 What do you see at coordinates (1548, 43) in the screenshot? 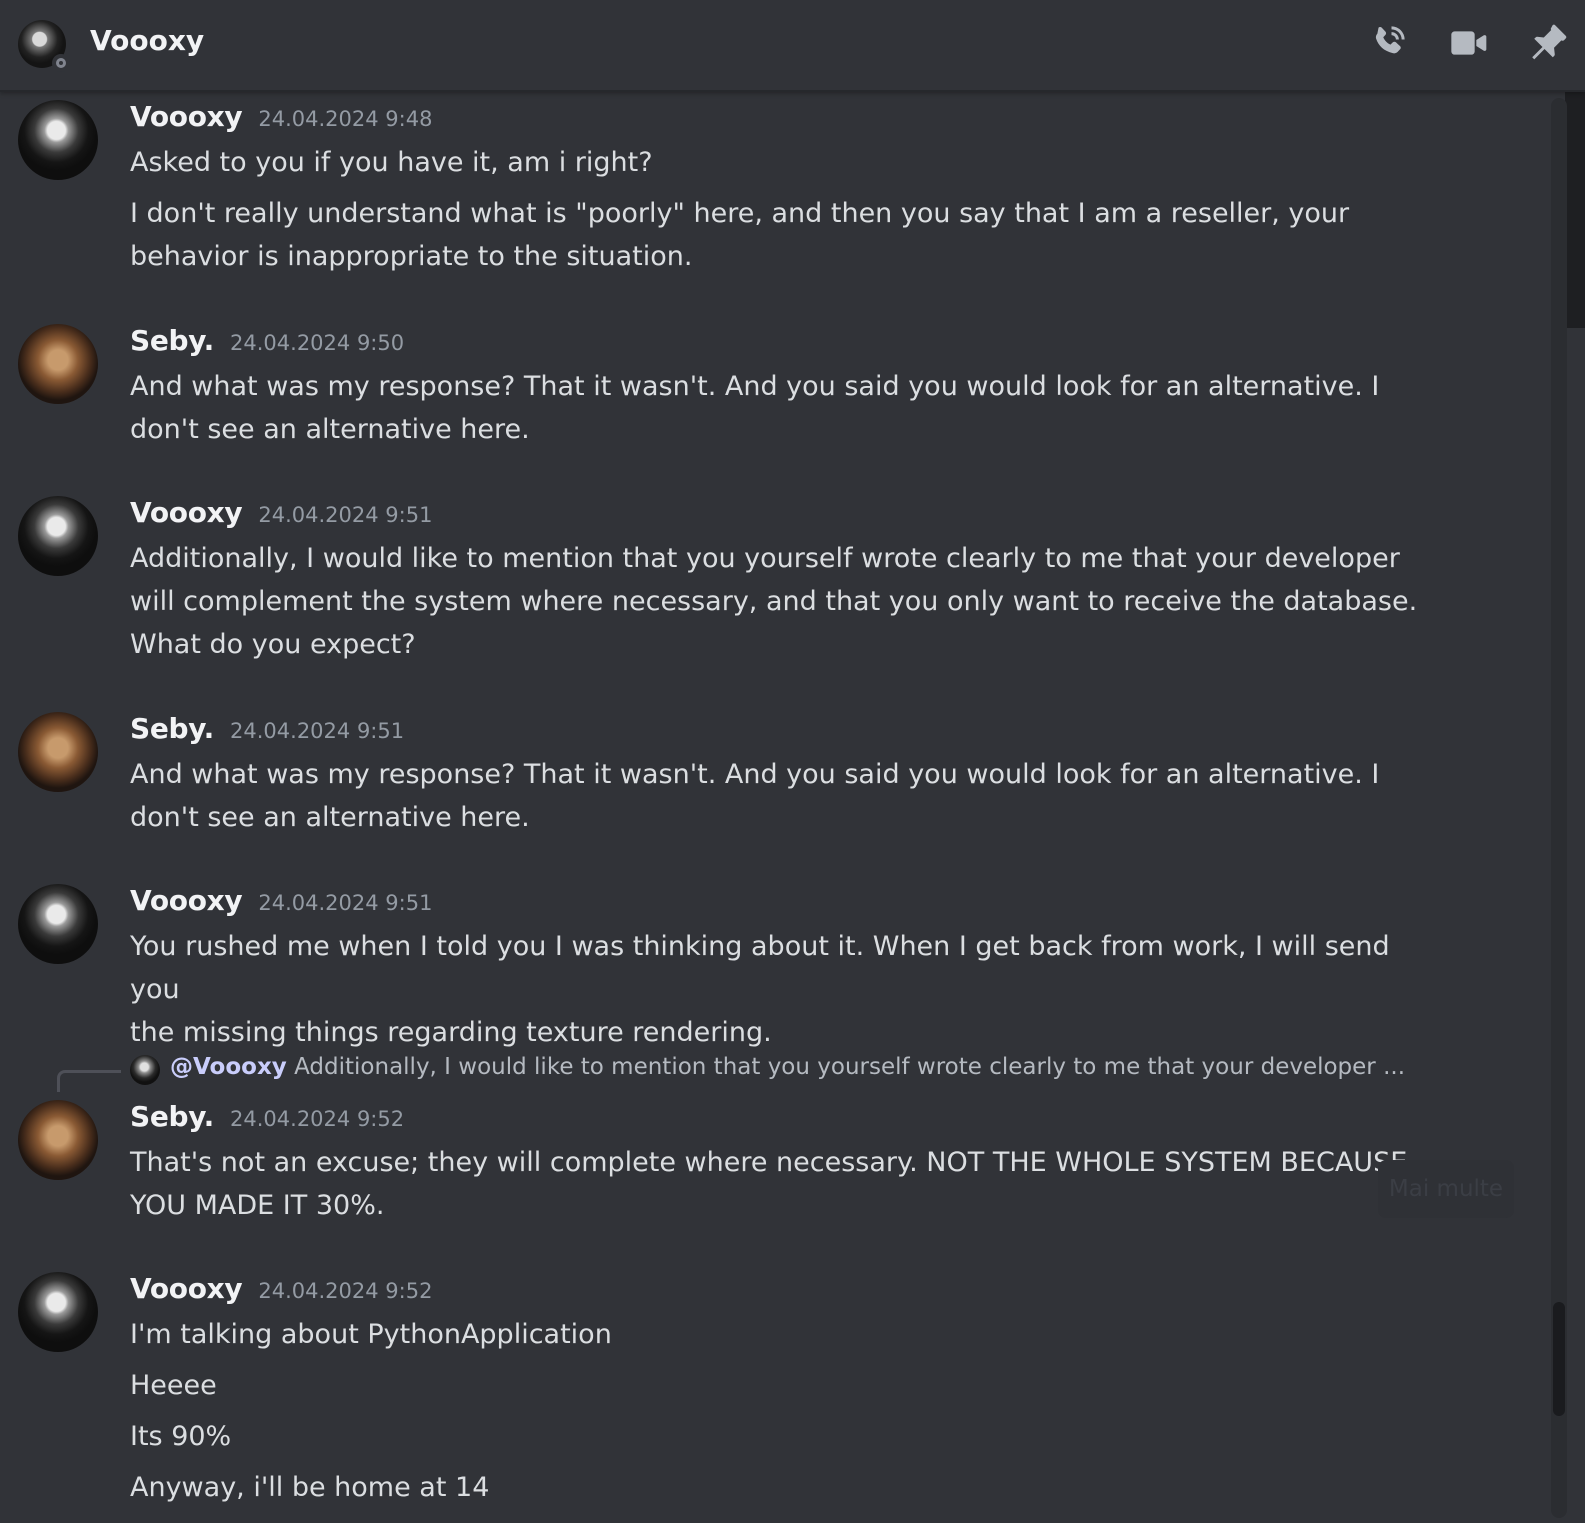
I see `pin-icon` at bounding box center [1548, 43].